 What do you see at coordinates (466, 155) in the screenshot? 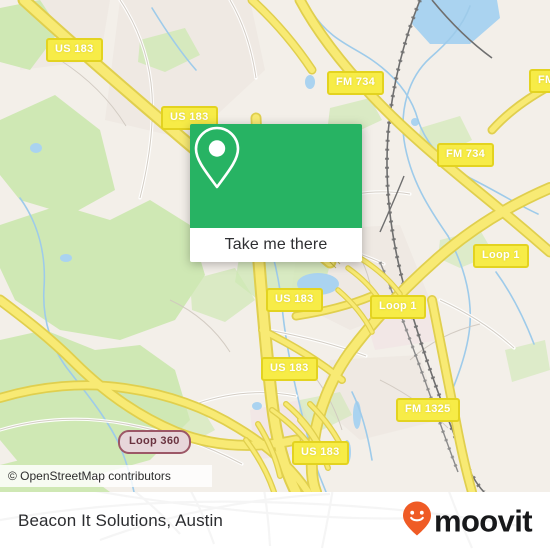
I see `road-shield-fm734-right: FM 734` at bounding box center [466, 155].